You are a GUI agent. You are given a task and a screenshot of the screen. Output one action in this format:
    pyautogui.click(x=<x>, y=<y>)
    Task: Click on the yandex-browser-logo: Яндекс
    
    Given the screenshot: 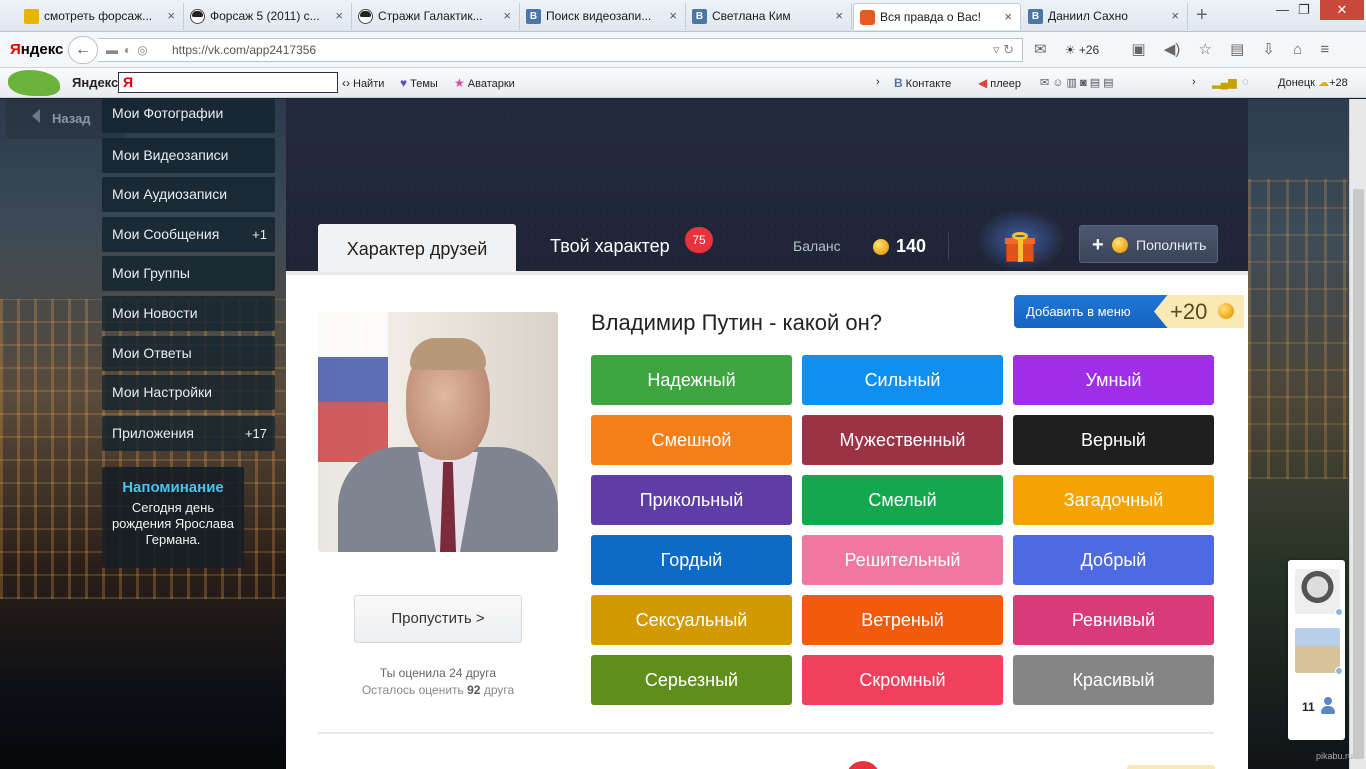 What is the action you would take?
    pyautogui.click(x=36, y=49)
    